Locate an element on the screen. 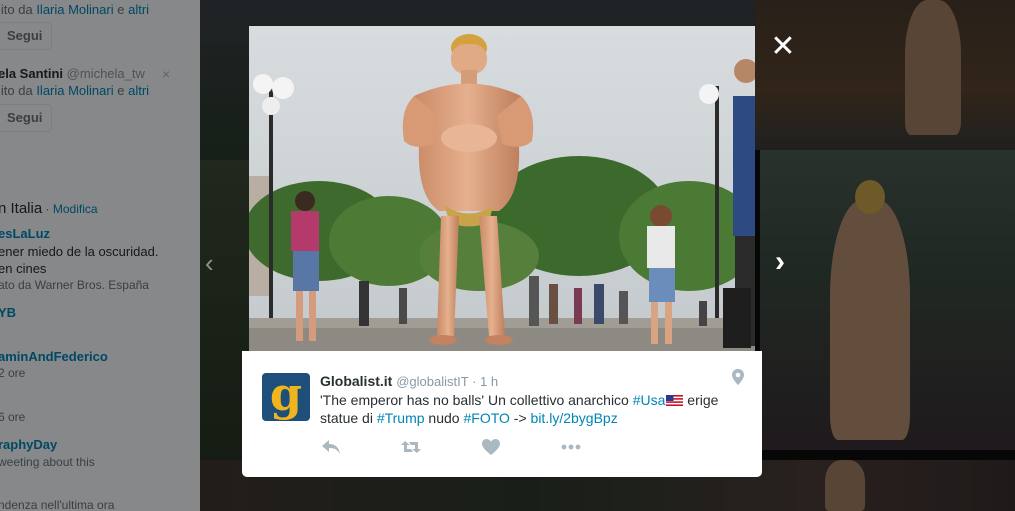 The image size is (1015, 511). us-flag-icon is located at coordinates (675, 400).